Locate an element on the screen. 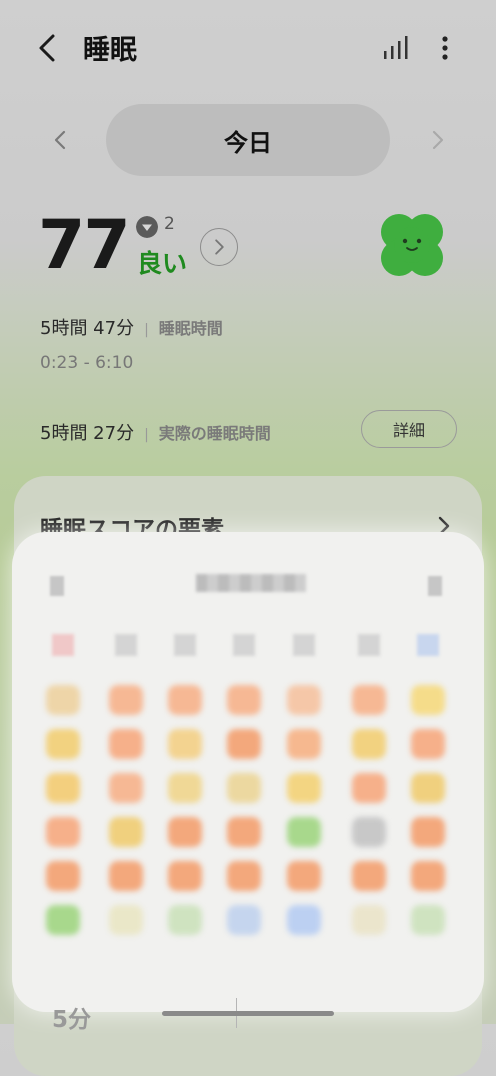 The width and height of the screenshot is (496, 1076). current-date-button: 今日 is located at coordinates (248, 140).